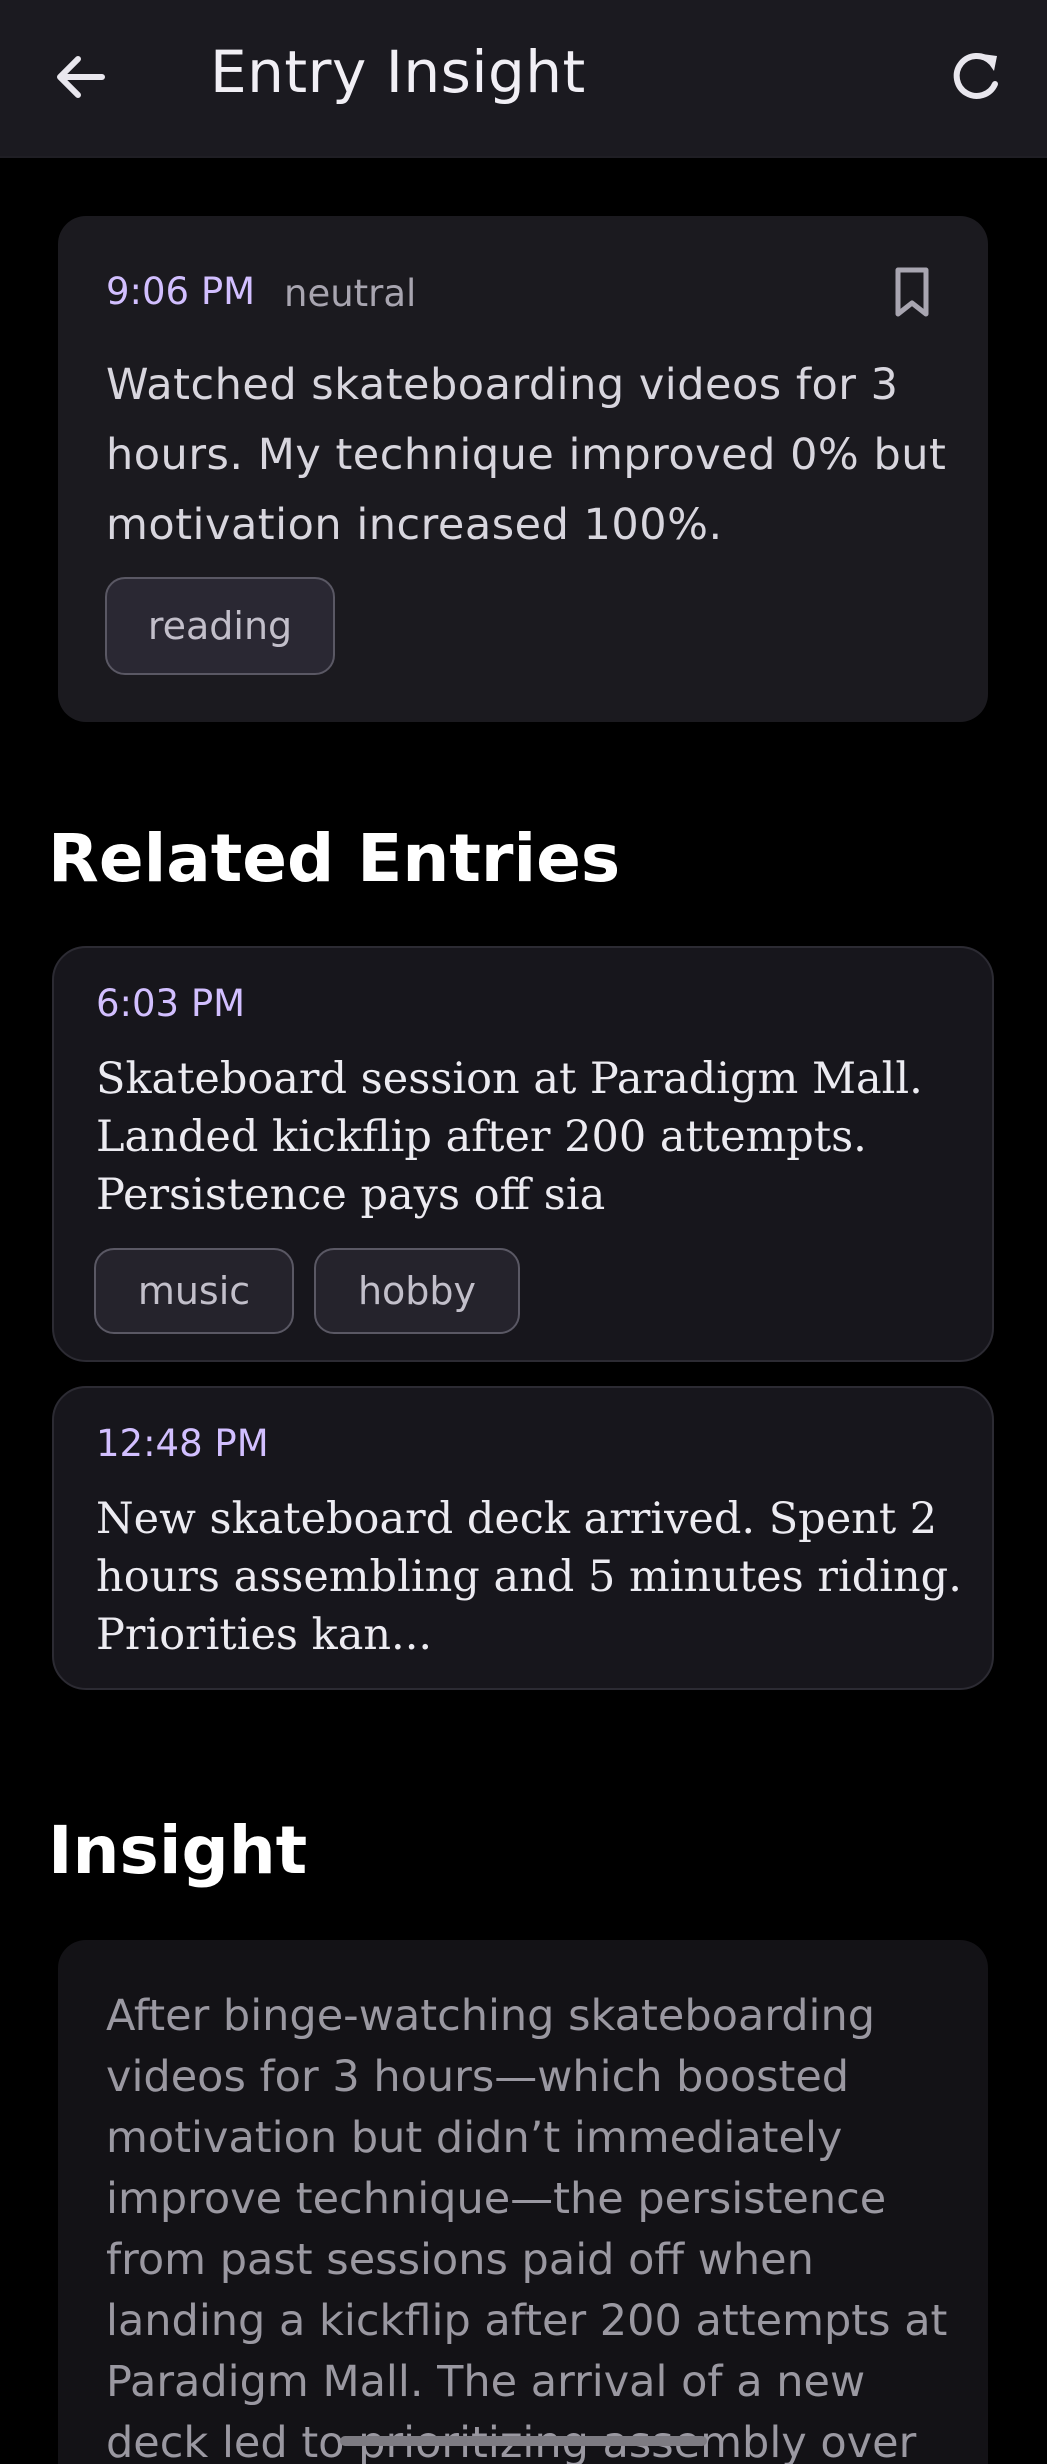 Image resolution: width=1047 pixels, height=2464 pixels. I want to click on tag-label: music, so click(194, 1291).